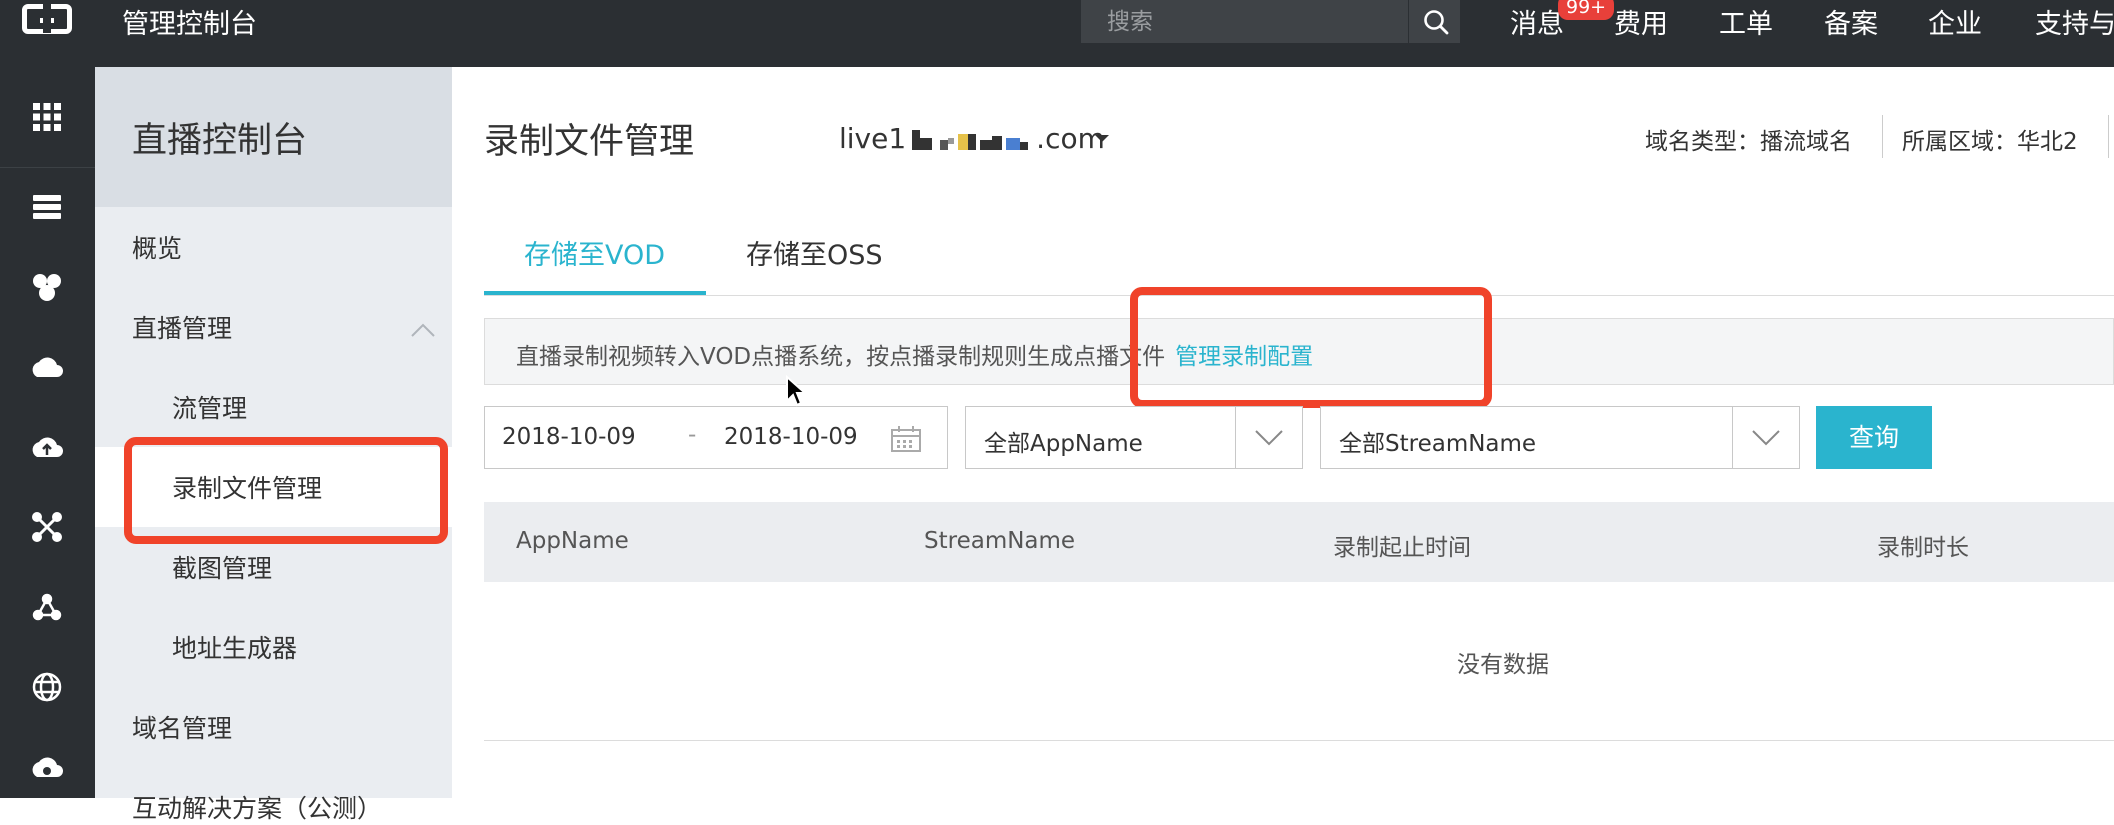 This screenshot has width=2114, height=825. What do you see at coordinates (157, 247) in the screenshot?
I see `sidebar-item-overview: 概览` at bounding box center [157, 247].